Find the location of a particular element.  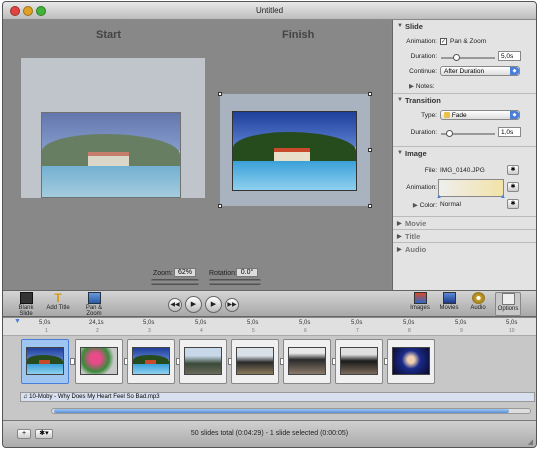

slide-number: 10 is located at coordinates (512, 331).